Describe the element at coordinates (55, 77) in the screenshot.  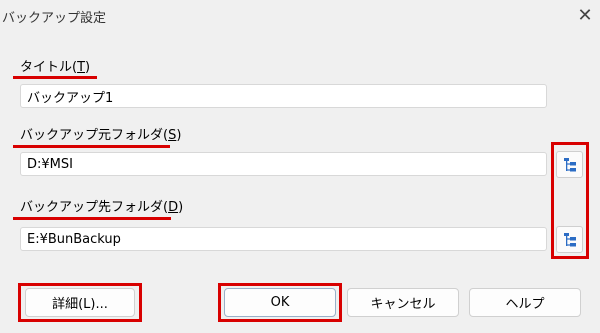
I see `title-label-highlight` at that location.